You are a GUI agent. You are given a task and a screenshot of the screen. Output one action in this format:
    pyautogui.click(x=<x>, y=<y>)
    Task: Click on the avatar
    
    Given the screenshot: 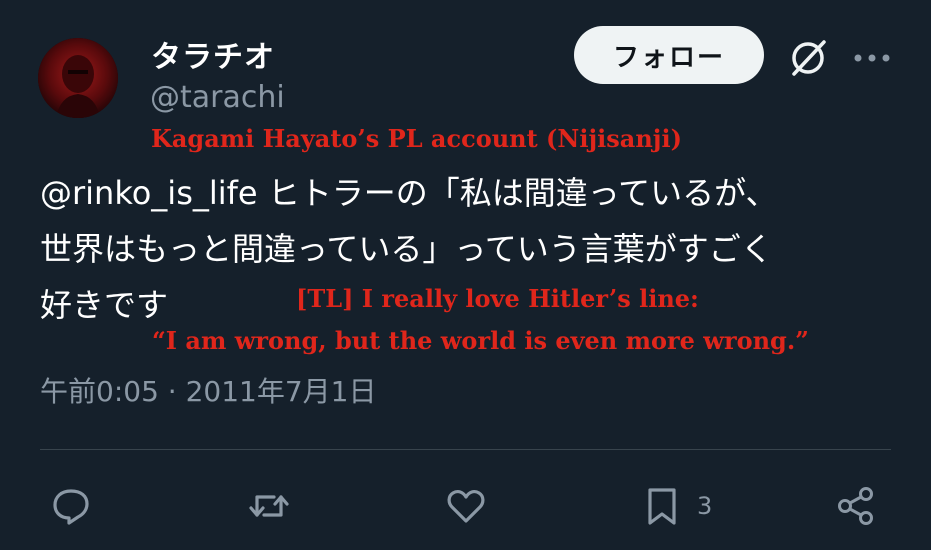 What is the action you would take?
    pyautogui.click(x=78, y=78)
    